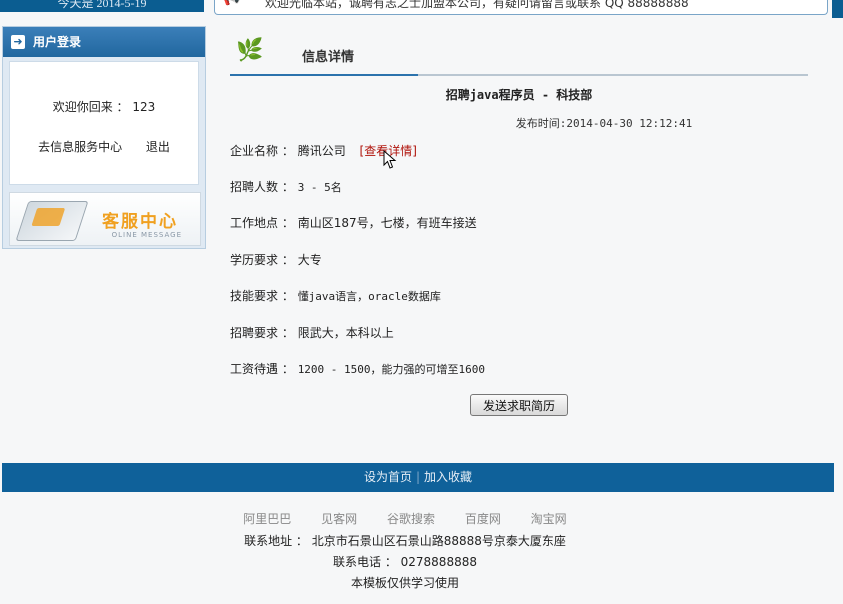 The image size is (843, 604). Describe the element at coordinates (541, 123) in the screenshot. I see `publish-label: 发布时间:` at that location.